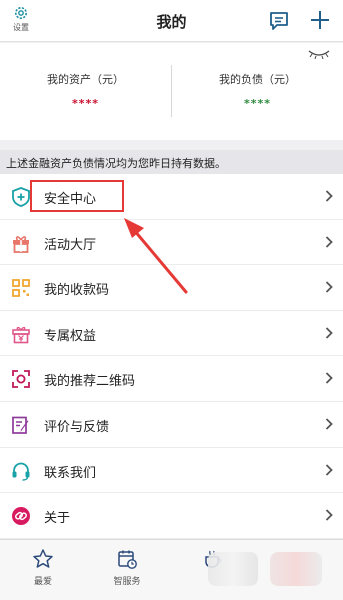  Describe the element at coordinates (171, 471) in the screenshot. I see `menu-item-contact-us: 联系我们` at that location.